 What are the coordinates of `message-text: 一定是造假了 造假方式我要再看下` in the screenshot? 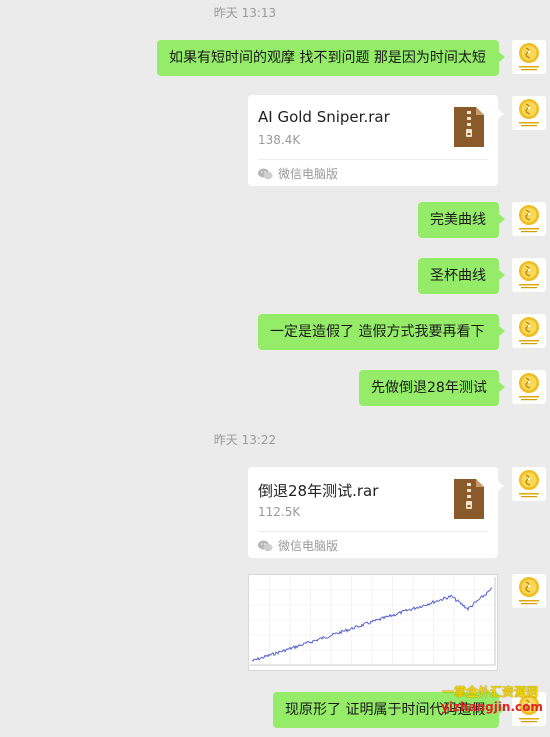 It's located at (377, 332).